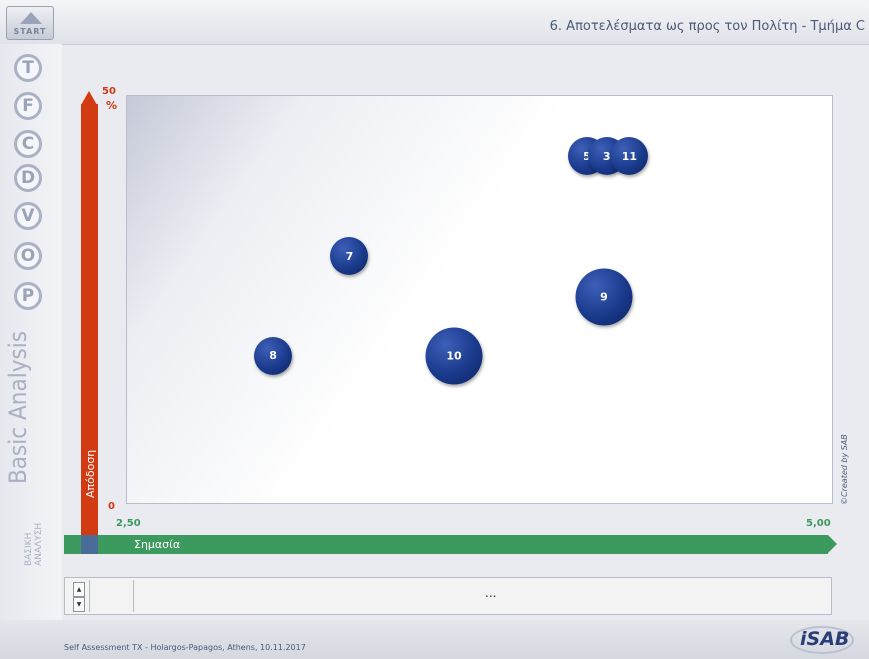 Image resolution: width=869 pixels, height=659 pixels. What do you see at coordinates (32, 217) in the screenshot?
I see `tool-v-icon: V` at bounding box center [32, 217].